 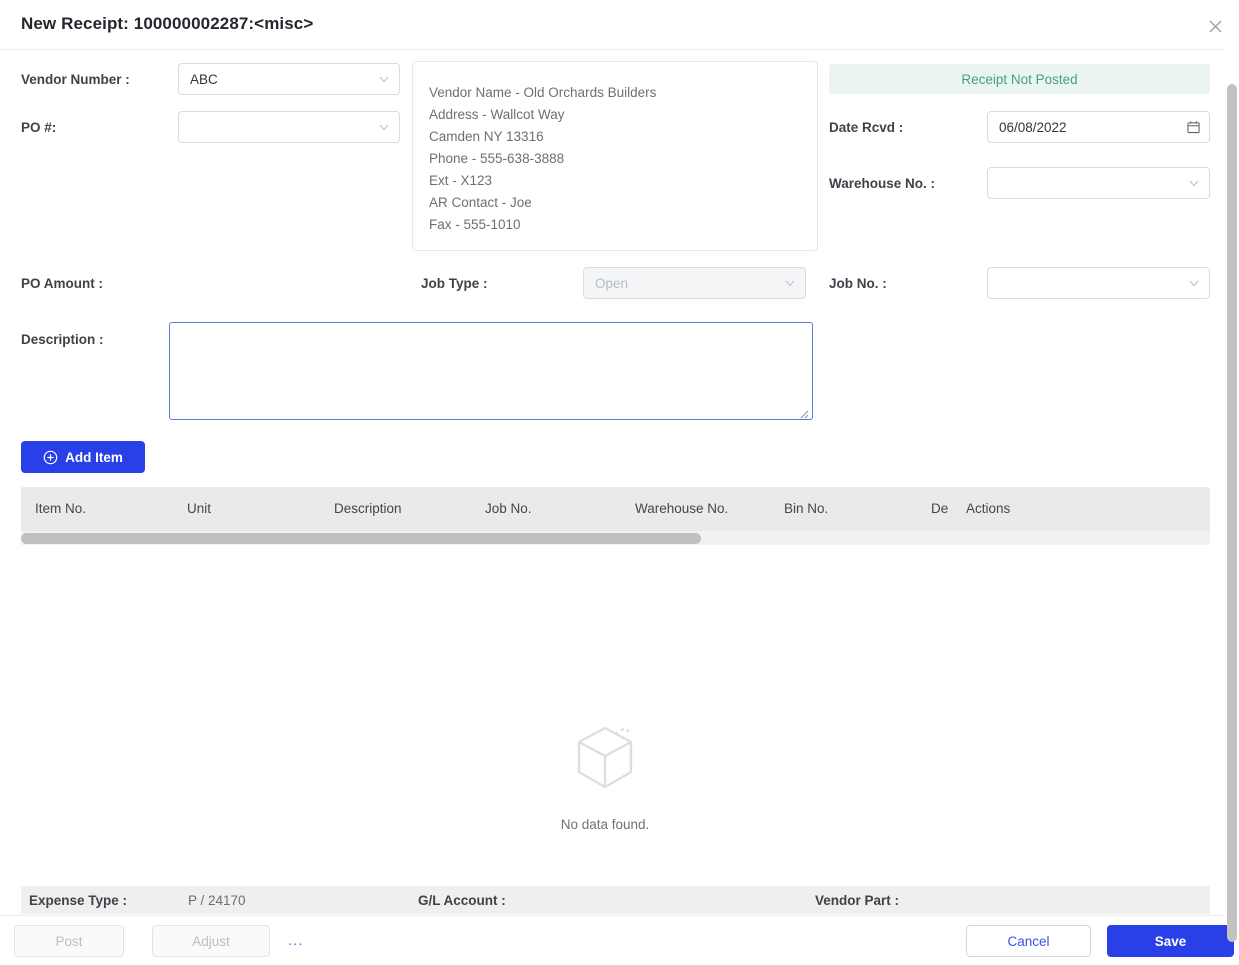 I want to click on job-type-label: Job Type :, so click(x=454, y=283).